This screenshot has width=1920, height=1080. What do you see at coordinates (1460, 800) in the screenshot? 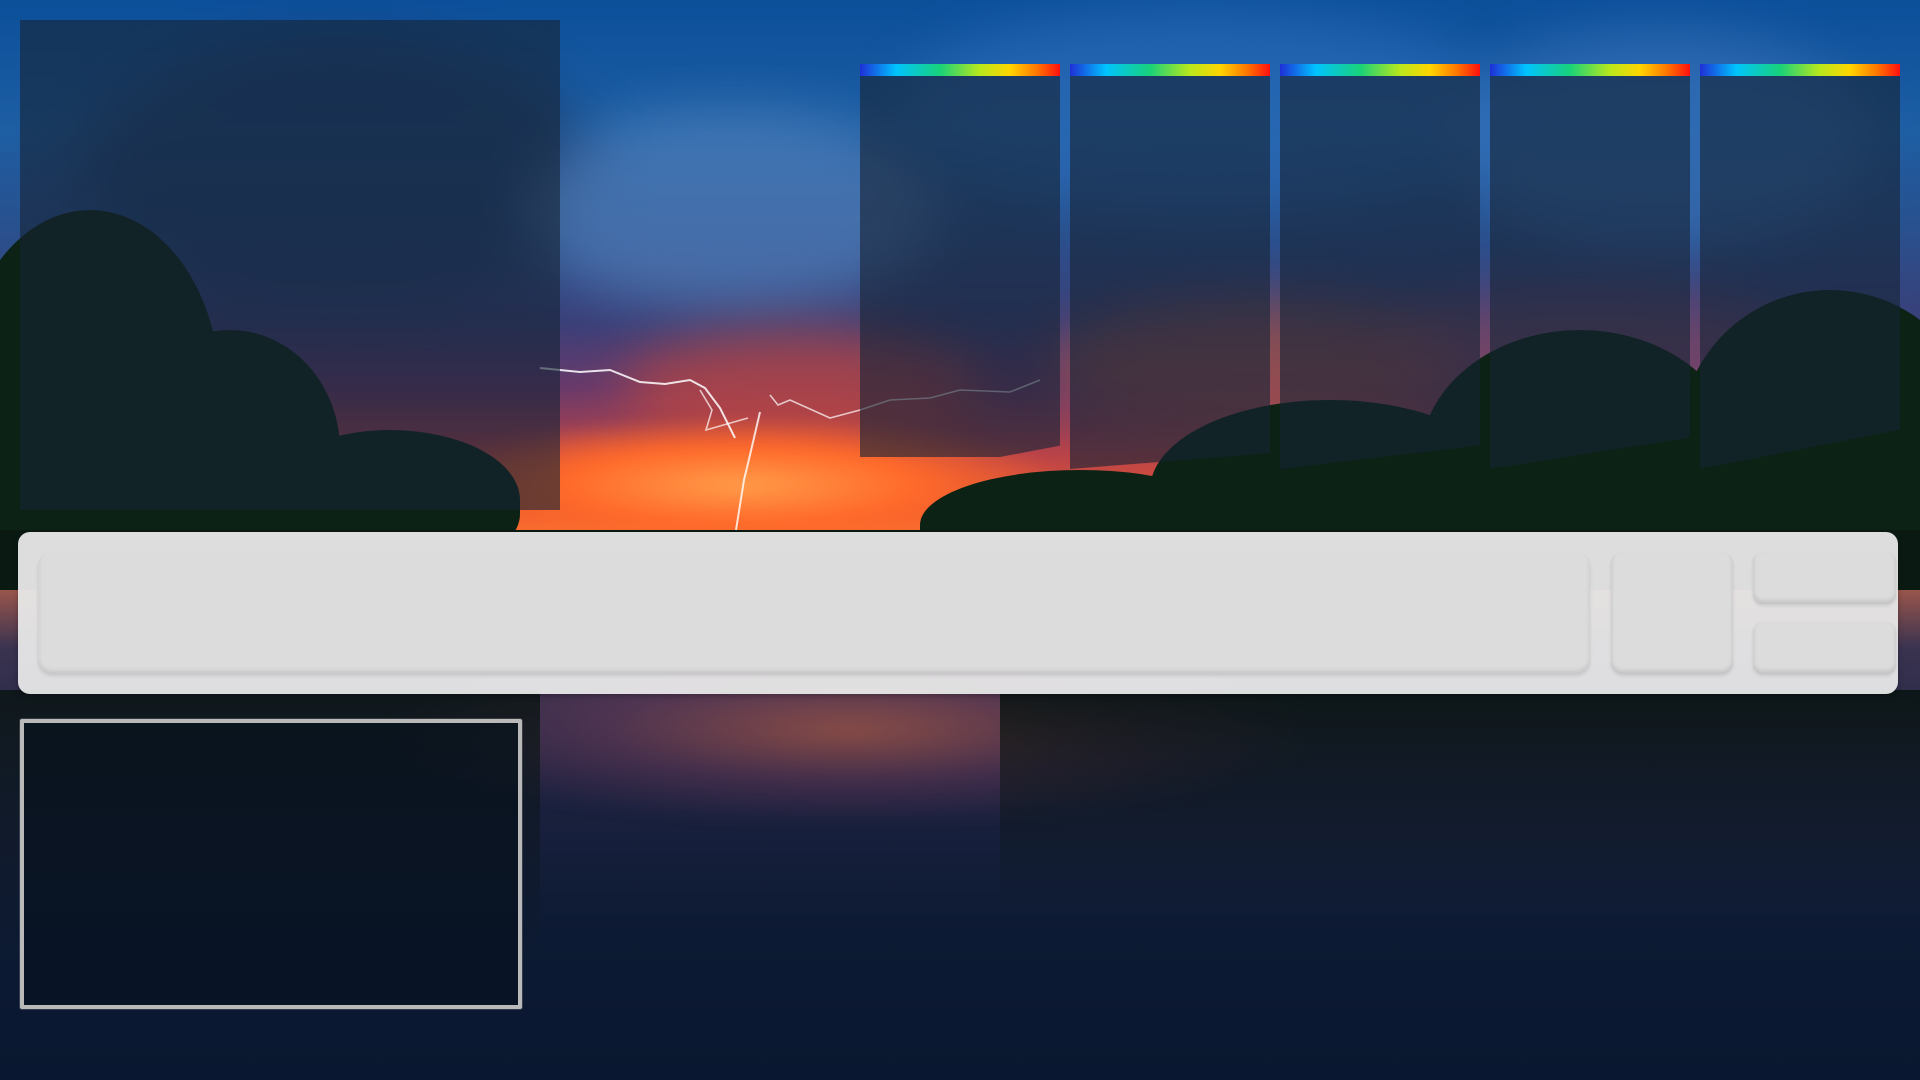
I see `water-reflection-trees` at bounding box center [1460, 800].